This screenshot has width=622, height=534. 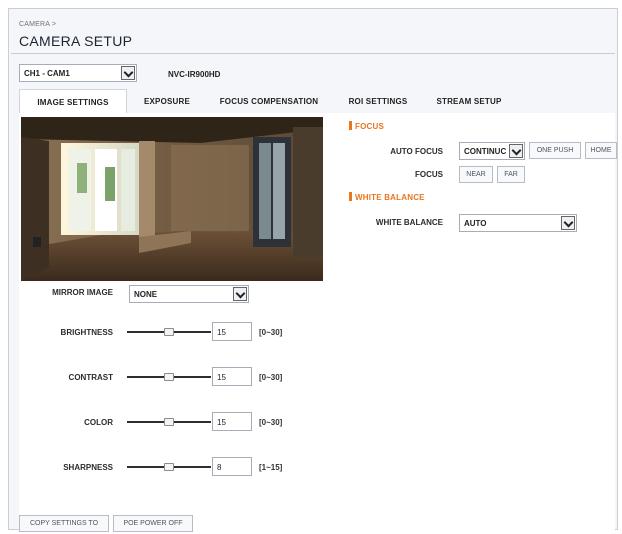 What do you see at coordinates (313, 53) in the screenshot?
I see `title-divider` at bounding box center [313, 53].